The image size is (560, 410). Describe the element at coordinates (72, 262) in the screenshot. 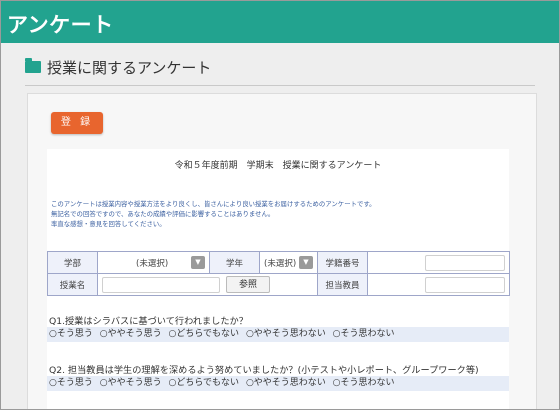

I see `faculty-label: 学部` at that location.